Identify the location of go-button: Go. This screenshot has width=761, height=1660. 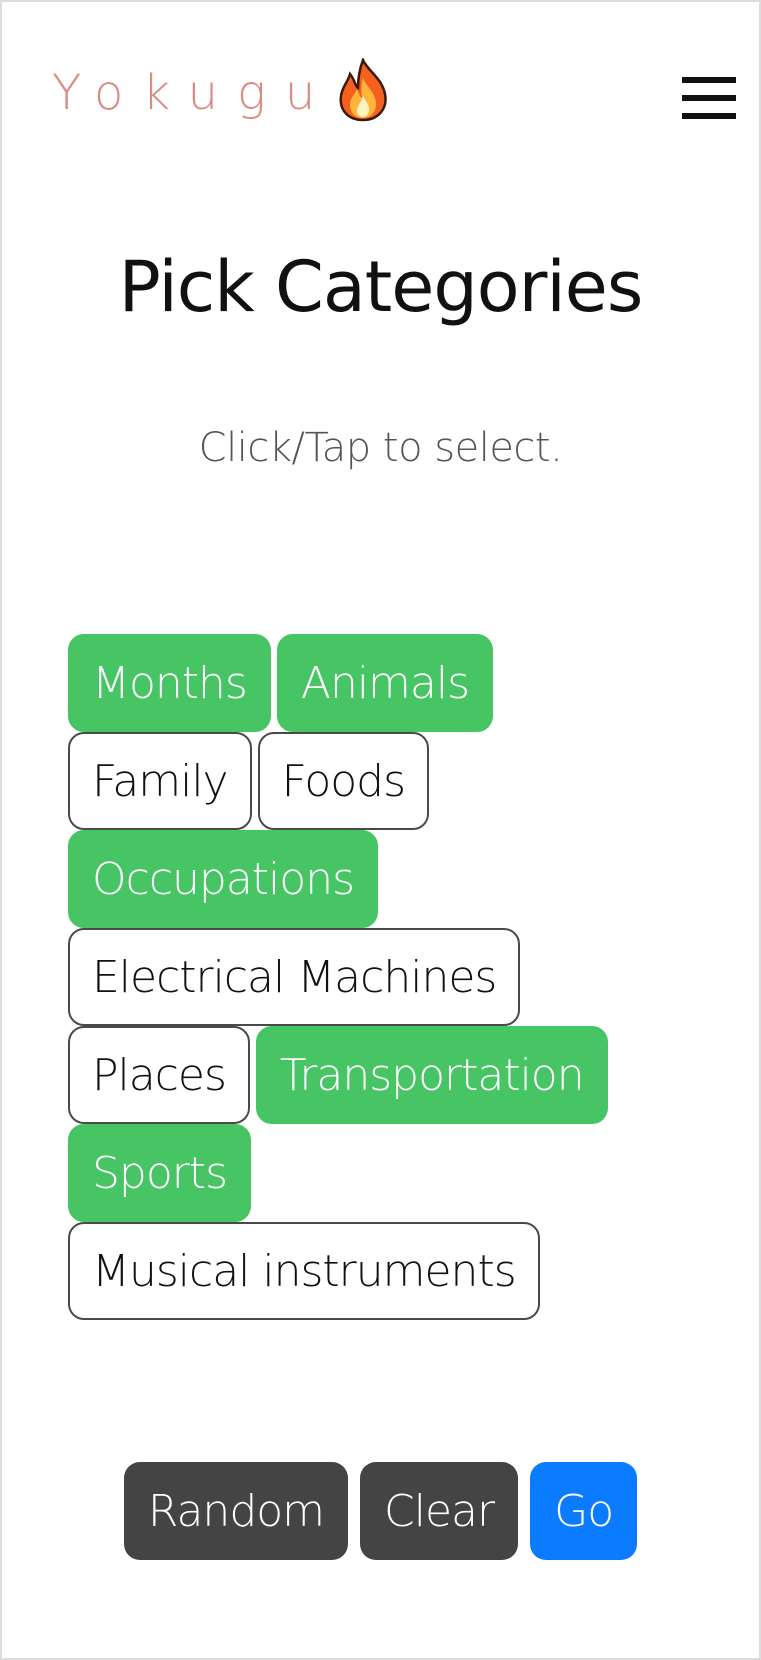
(584, 1511).